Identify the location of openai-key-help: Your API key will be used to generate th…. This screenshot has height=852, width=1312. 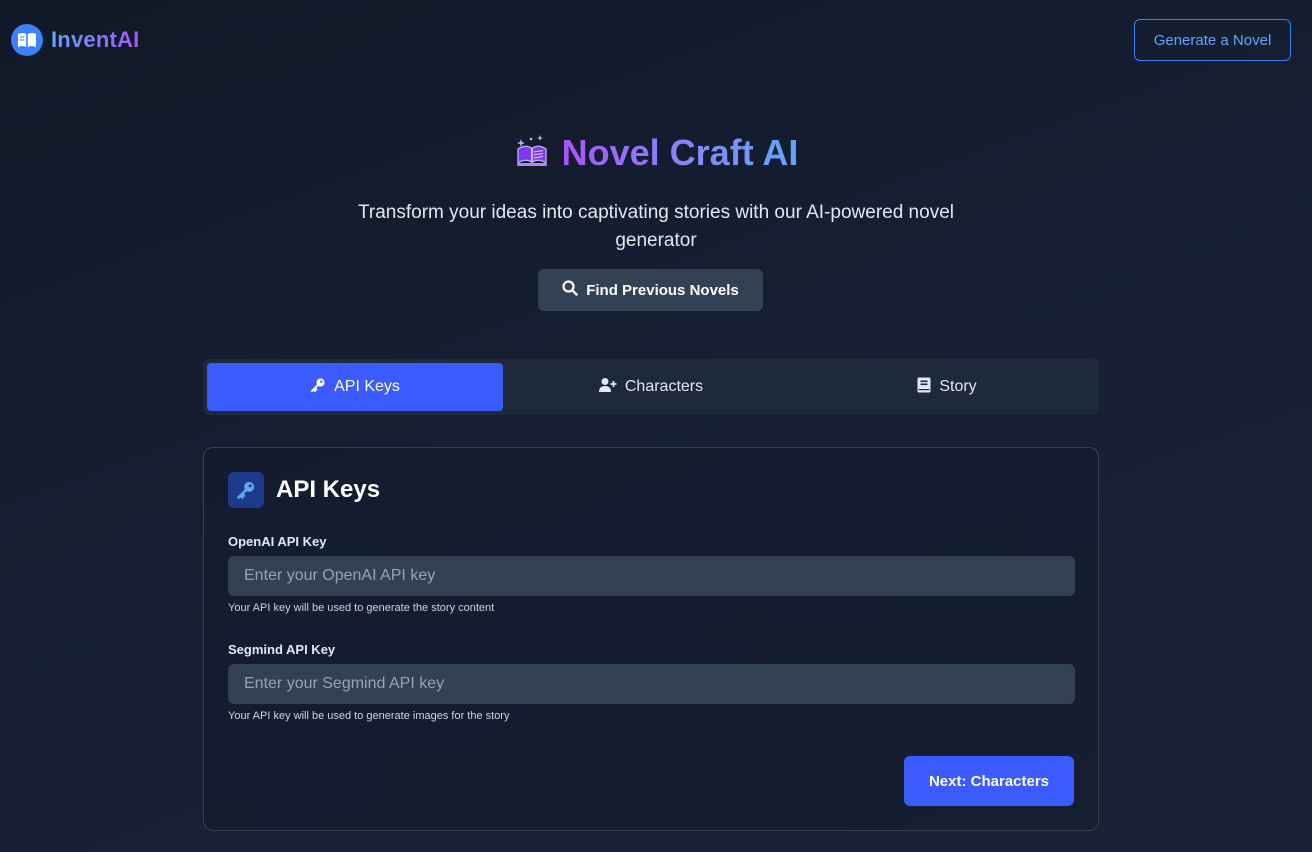
(361, 608).